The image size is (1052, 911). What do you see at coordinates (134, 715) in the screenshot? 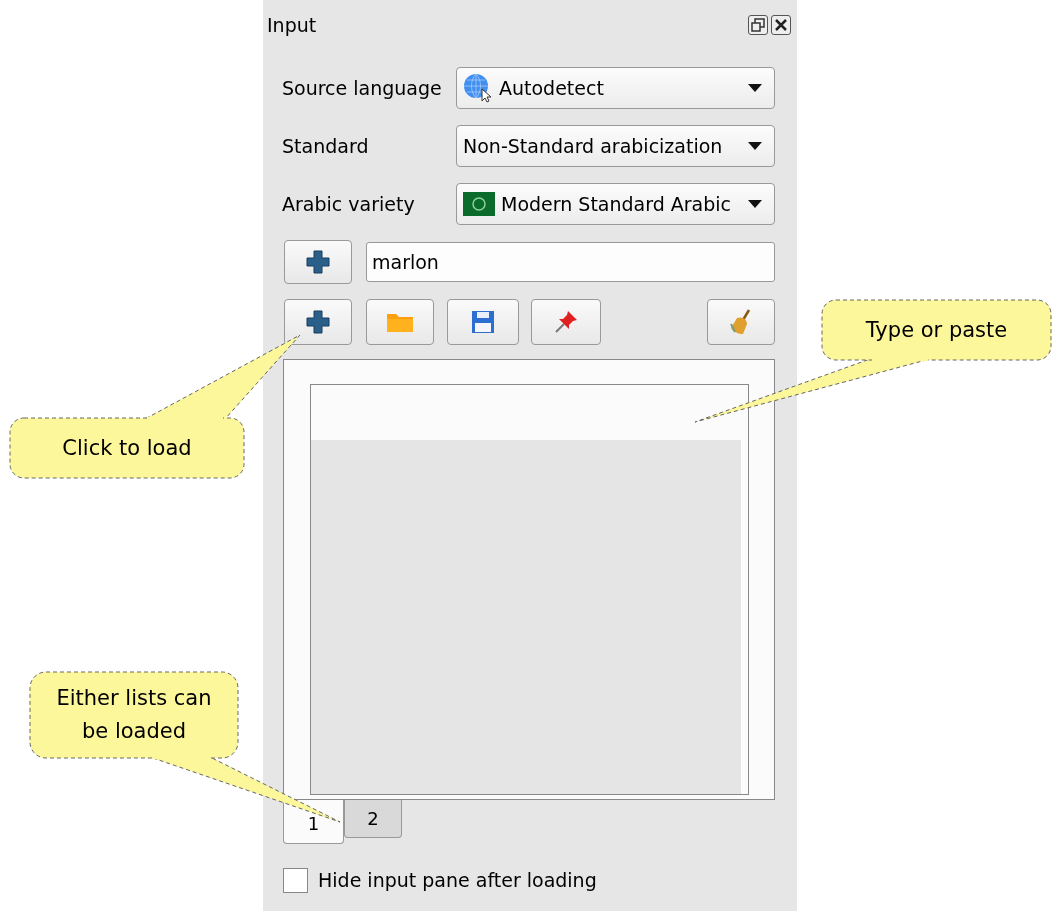
I see `callout-text: Either lists can be loaded` at bounding box center [134, 715].